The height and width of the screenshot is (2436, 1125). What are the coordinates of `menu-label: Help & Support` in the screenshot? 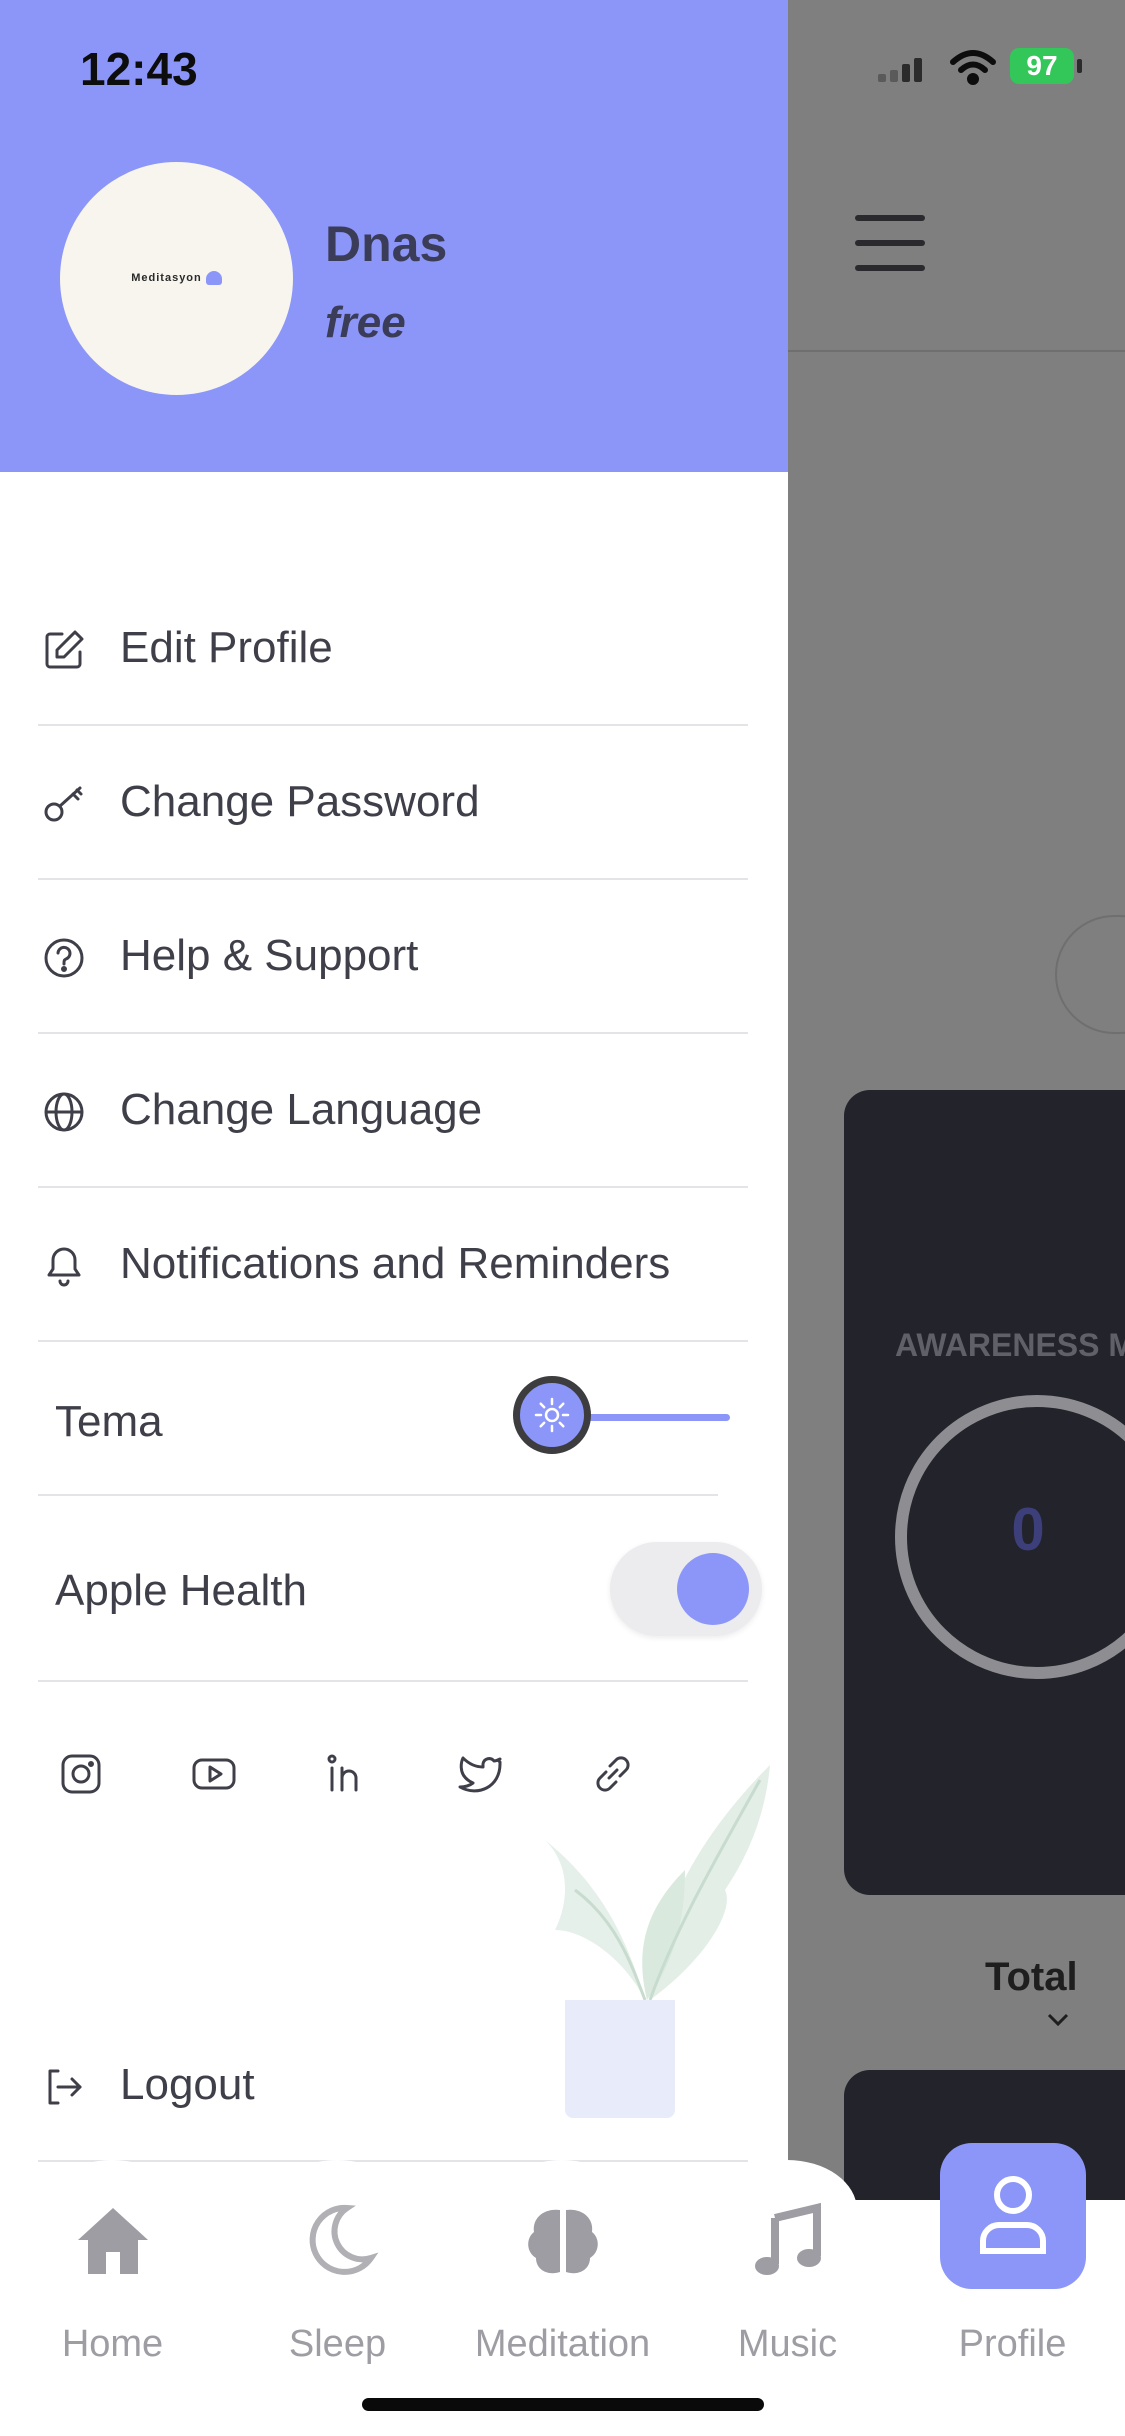 It's located at (269, 955).